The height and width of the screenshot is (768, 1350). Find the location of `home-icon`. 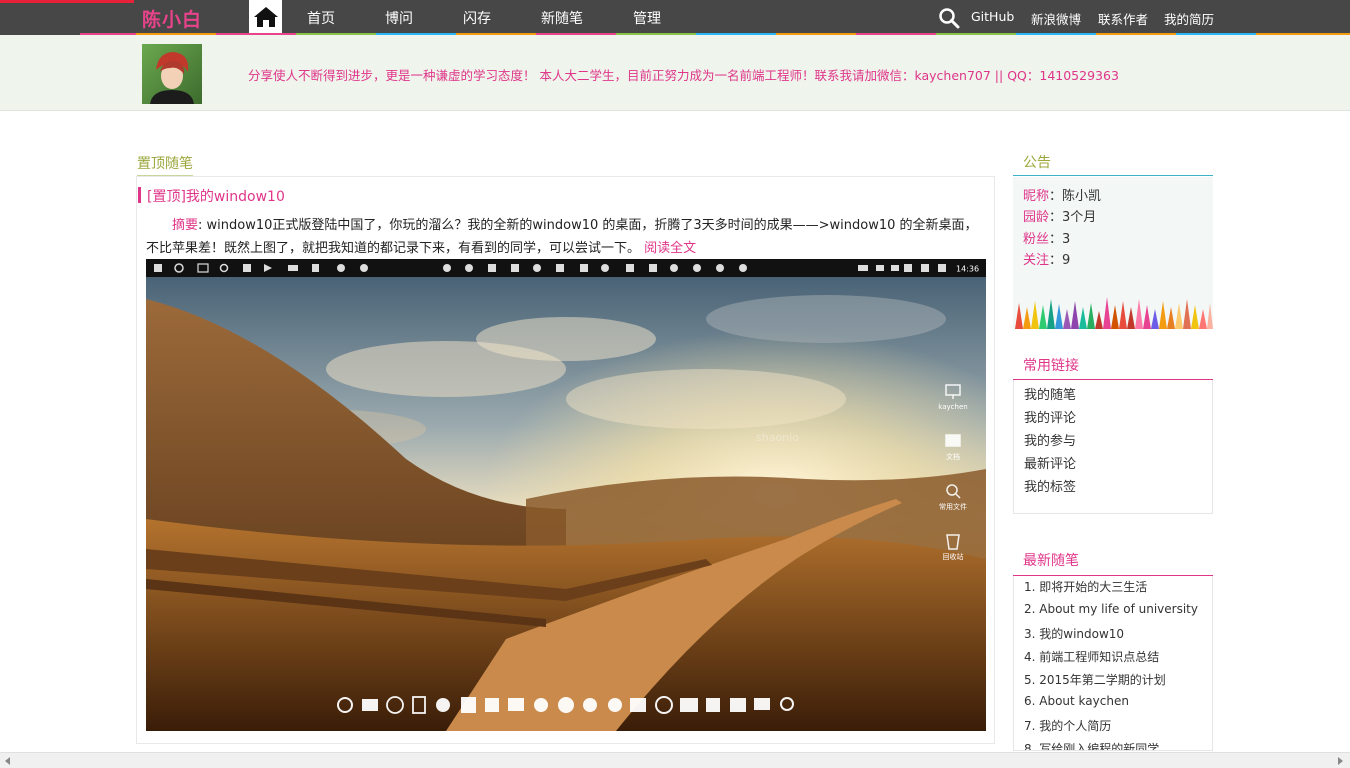

home-icon is located at coordinates (265, 16).